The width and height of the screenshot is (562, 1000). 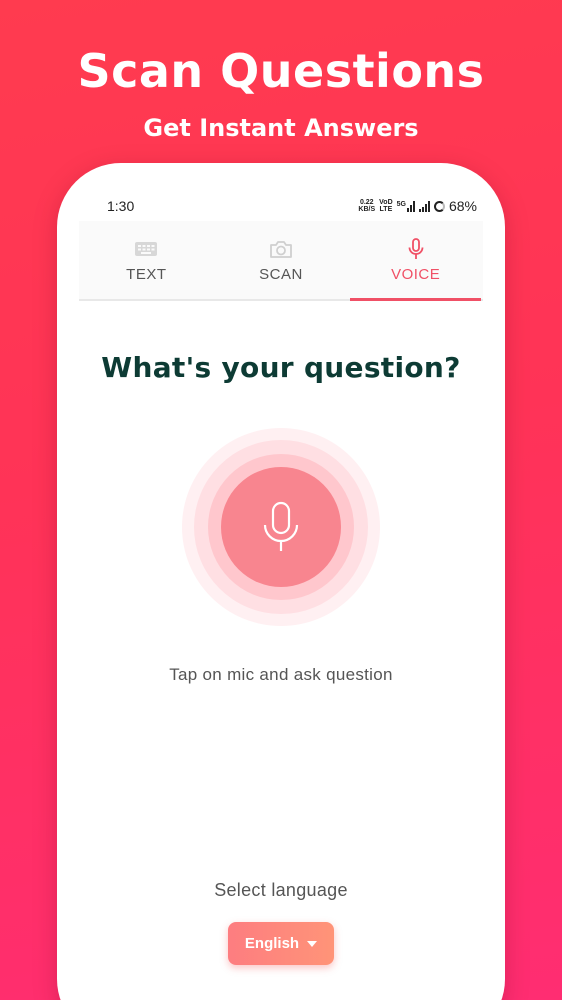 I want to click on tab-scan-label: SCAN, so click(x=281, y=274).